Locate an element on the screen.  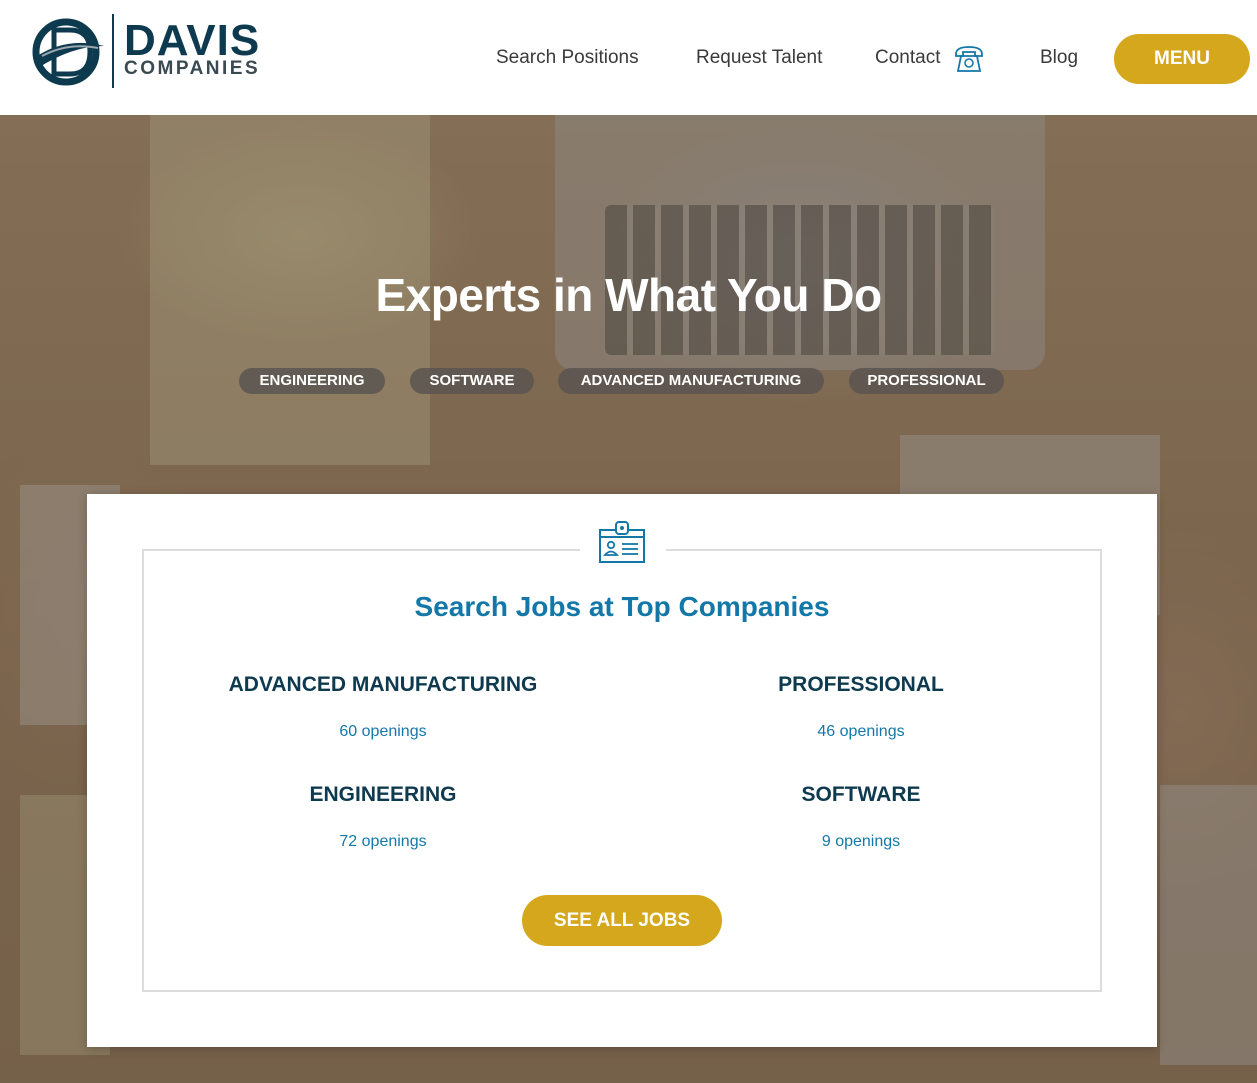
pill-advanced-manufacturing: ADVANCED MANUFACTURING is located at coordinates (691, 381).